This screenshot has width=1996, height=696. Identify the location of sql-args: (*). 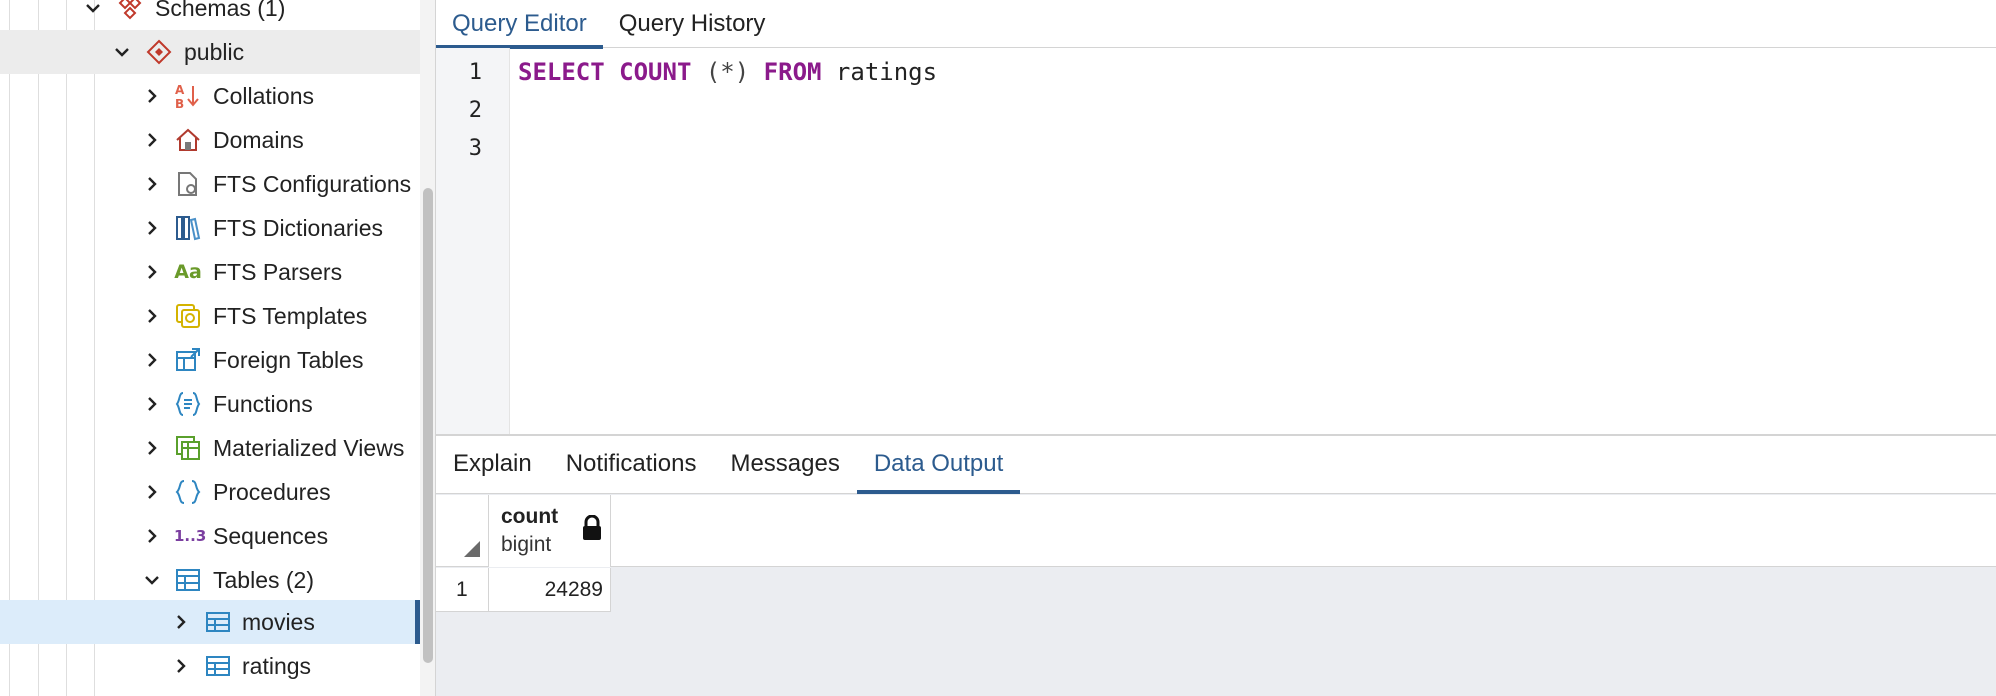
(727, 72).